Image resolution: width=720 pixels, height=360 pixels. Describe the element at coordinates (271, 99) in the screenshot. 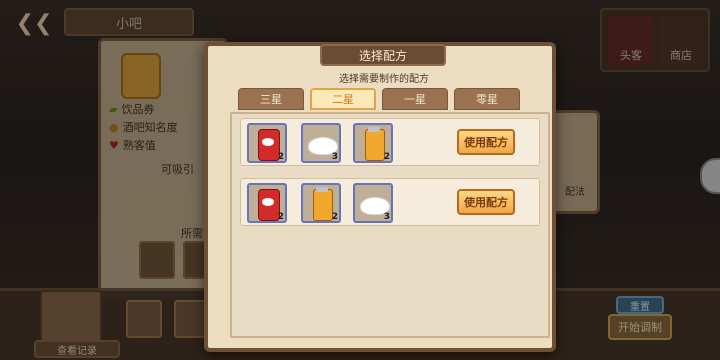

I see `tab-three-star: 三星` at that location.